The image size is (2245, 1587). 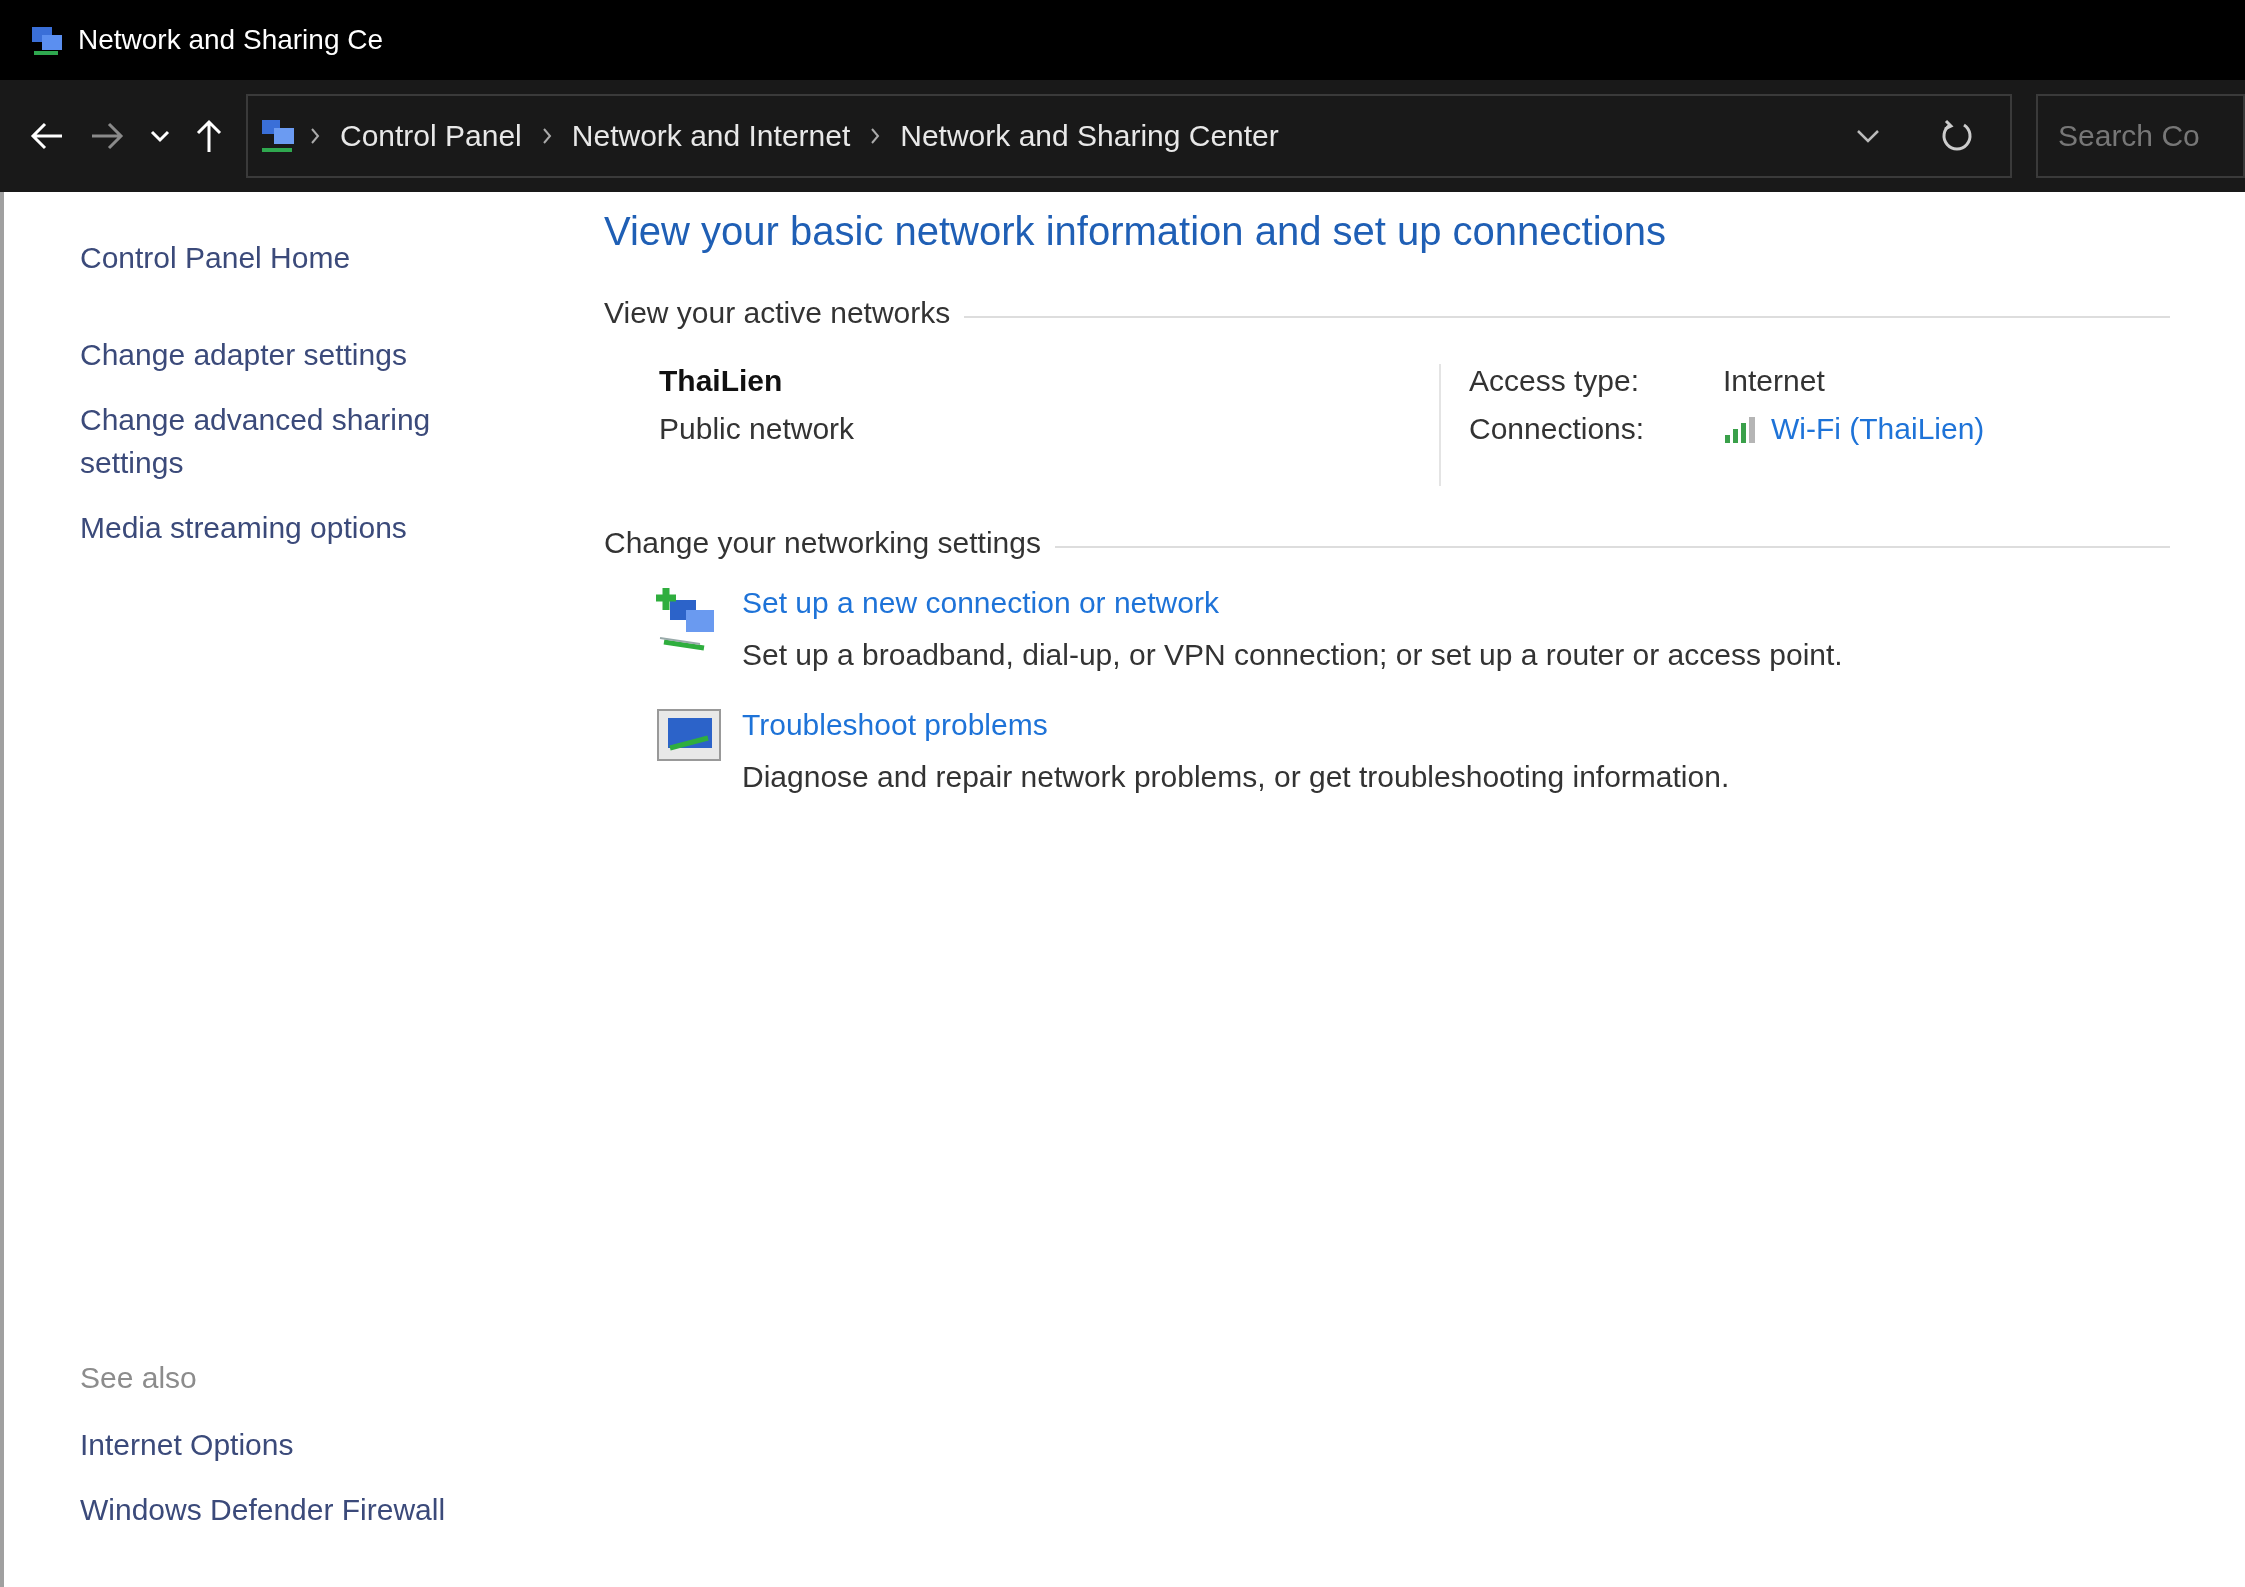 What do you see at coordinates (1868, 136) in the screenshot?
I see `chevron-down-icon` at bounding box center [1868, 136].